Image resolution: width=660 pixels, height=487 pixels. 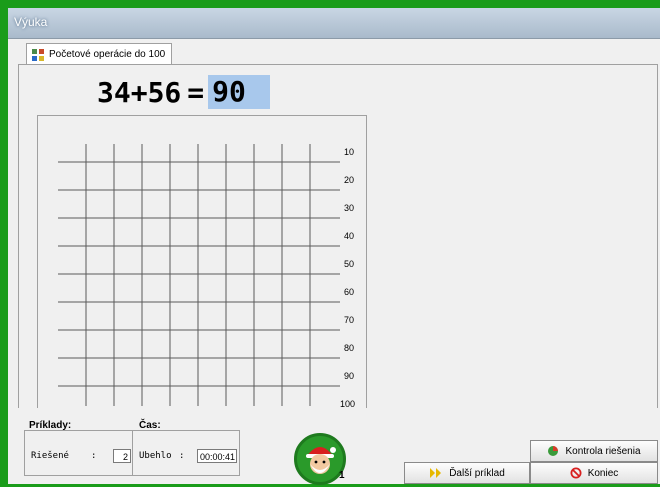 What do you see at coordinates (150, 425) in the screenshot?
I see `time-title: Čas:` at bounding box center [150, 425].